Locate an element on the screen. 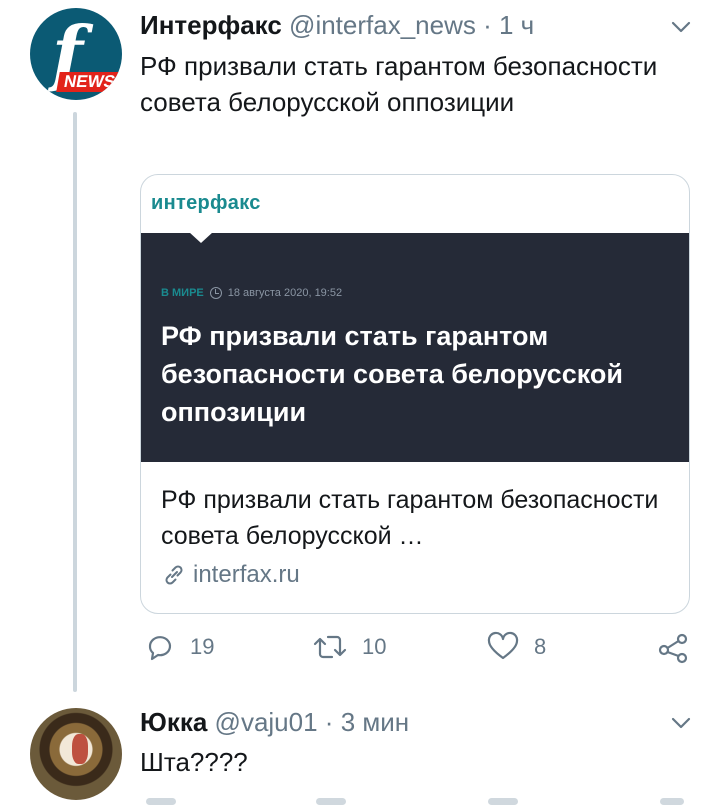 The width and height of the screenshot is (720, 805). reply-header: Юкка @vaju01 · 3 мин is located at coordinates (274, 722).